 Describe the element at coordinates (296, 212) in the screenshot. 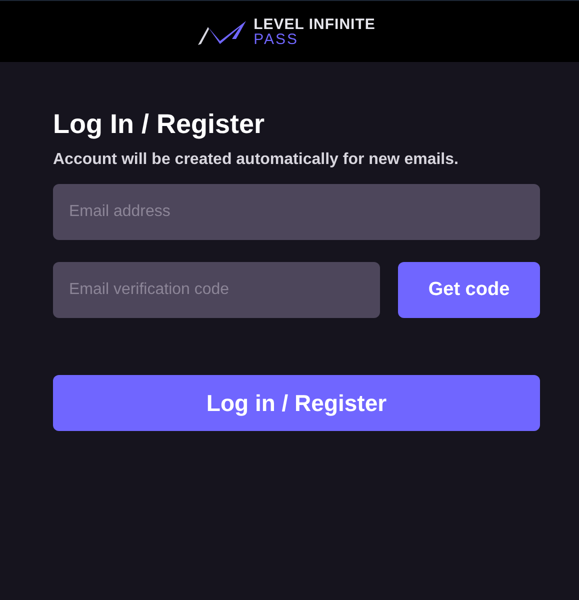

I see `email-field: Email address` at that location.